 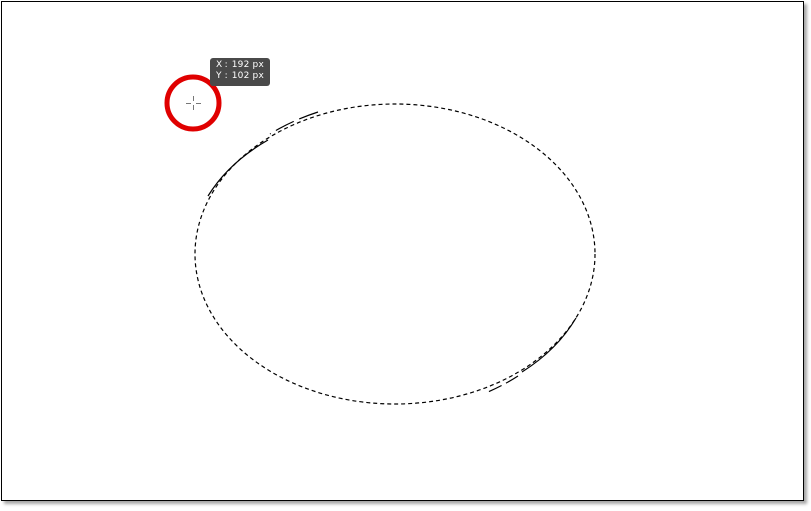 I want to click on selection-long-dash-bottom-right, so click(x=503, y=384).